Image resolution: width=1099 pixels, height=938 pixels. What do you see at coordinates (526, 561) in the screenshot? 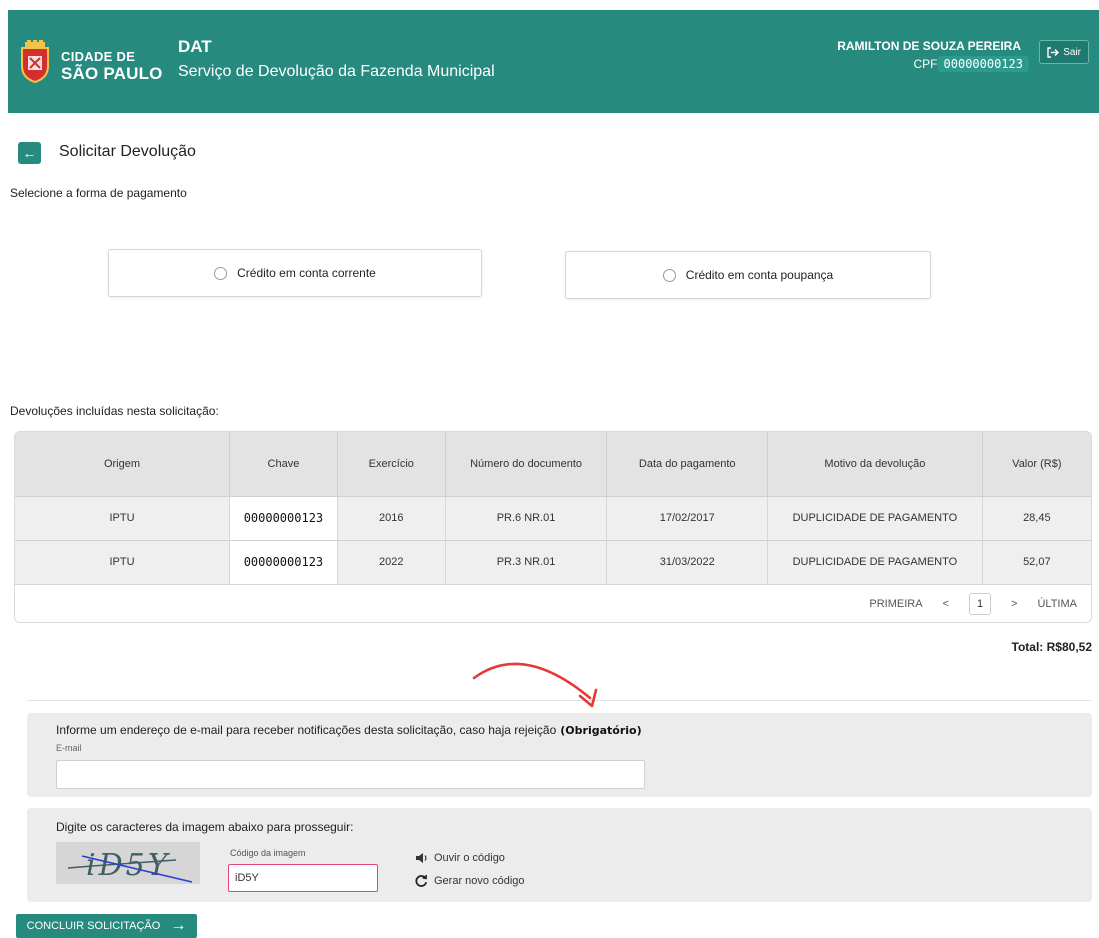
I see `table-cell: PR.3 NR.01` at bounding box center [526, 561].